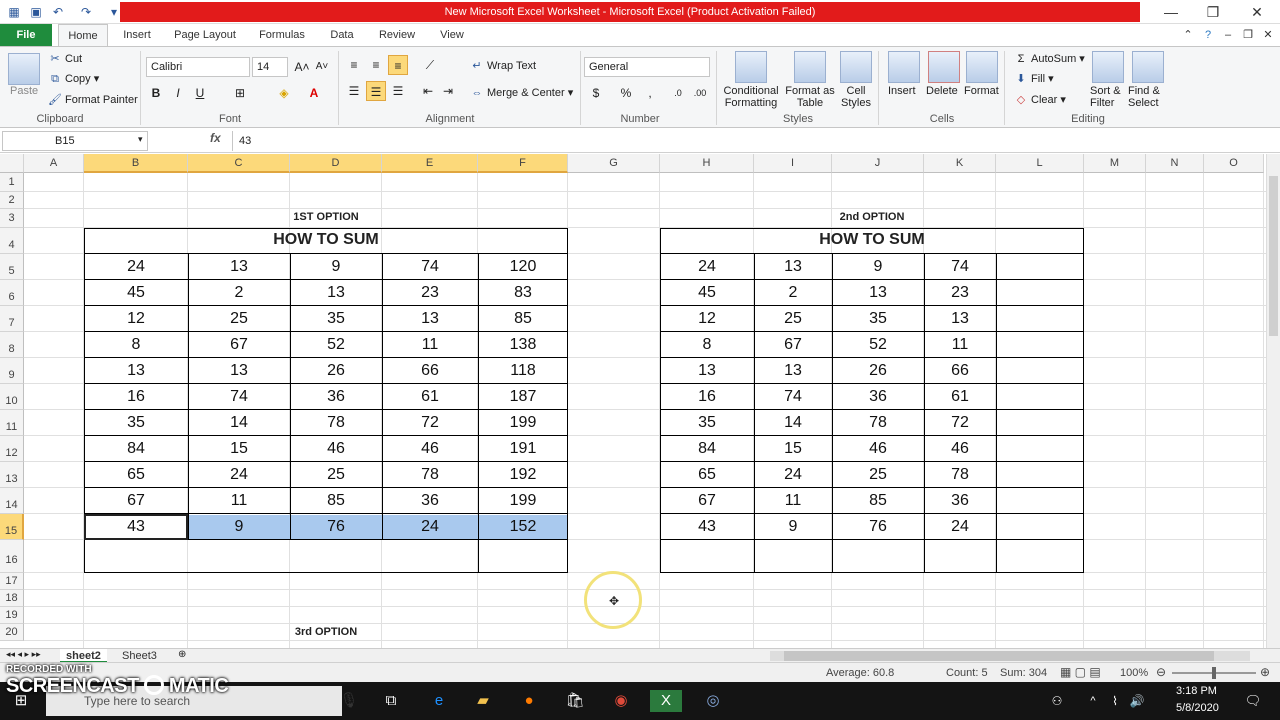 This screenshot has height=720, width=1280. I want to click on table2-cell: 26, so click(878, 371).